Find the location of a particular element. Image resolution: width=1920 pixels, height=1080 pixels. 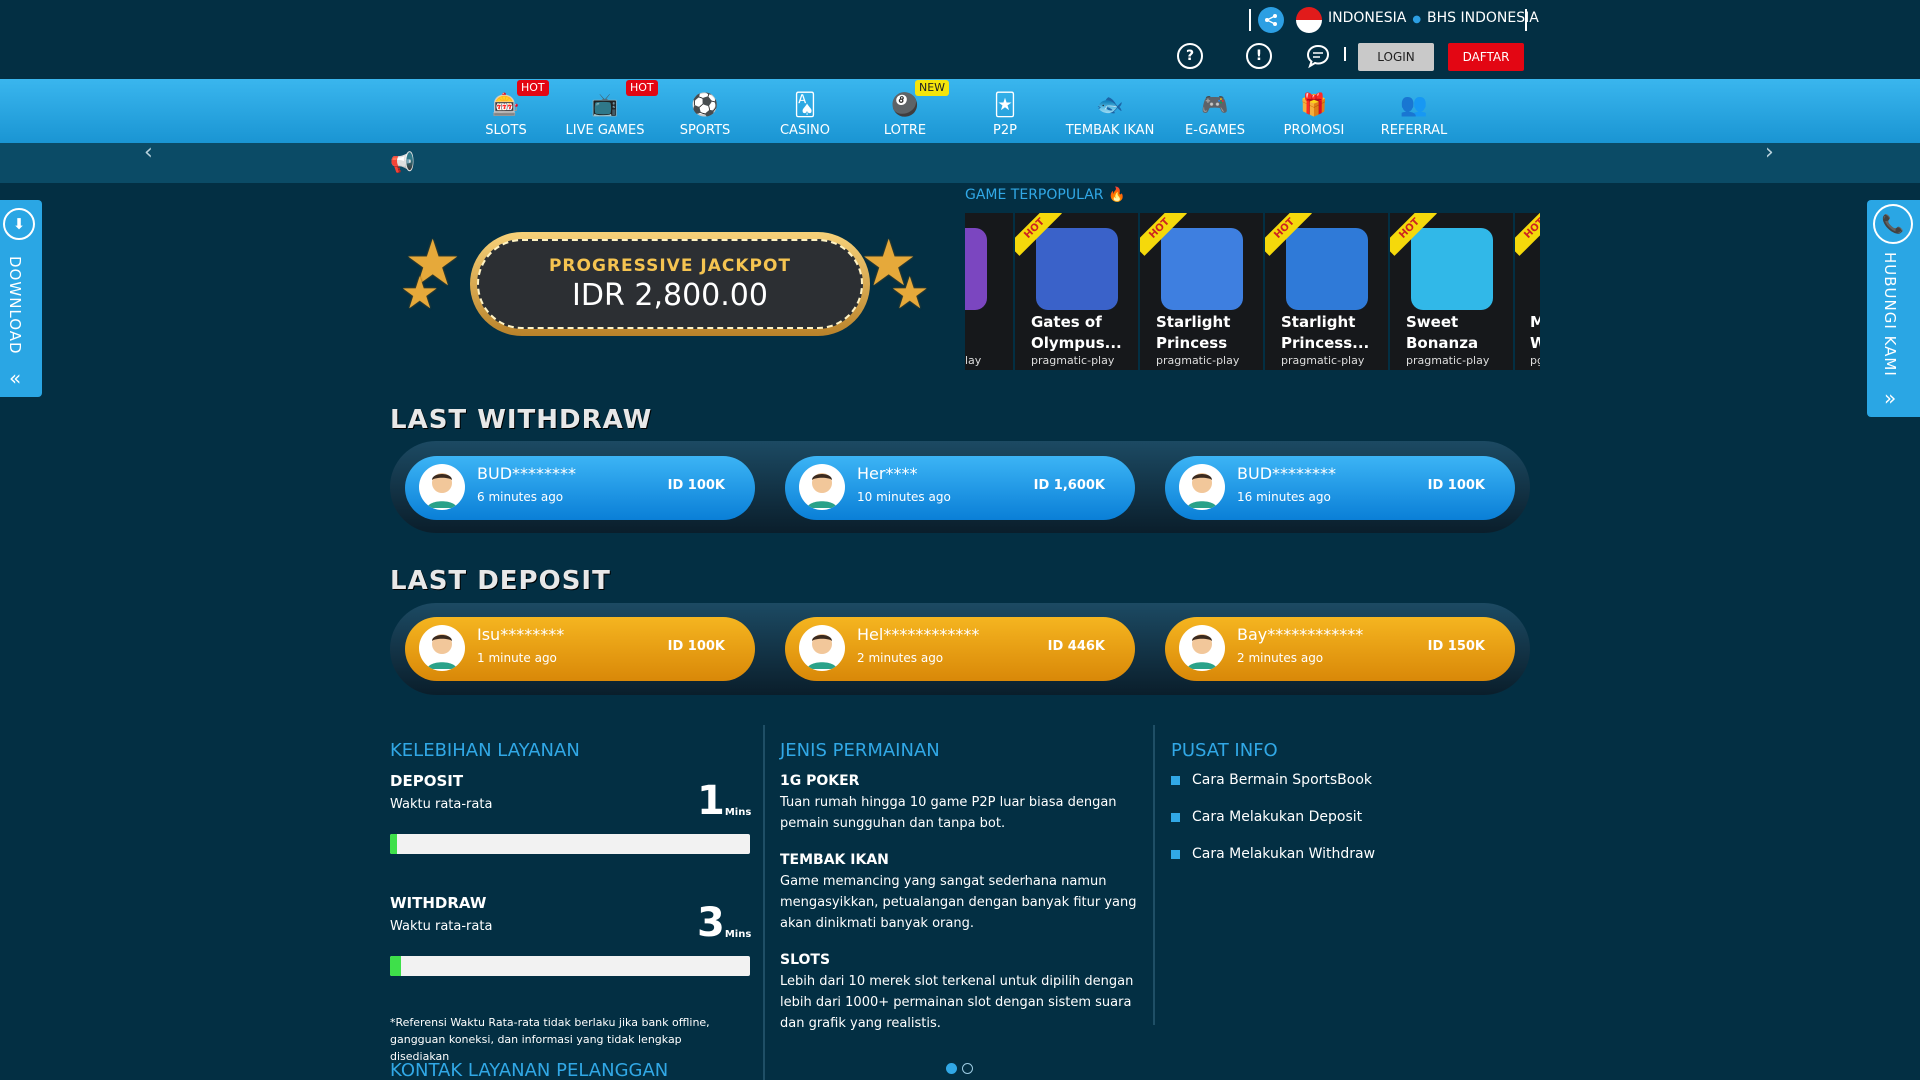

info-link: Cara Melakukan Withdraw is located at coordinates (1273, 854).